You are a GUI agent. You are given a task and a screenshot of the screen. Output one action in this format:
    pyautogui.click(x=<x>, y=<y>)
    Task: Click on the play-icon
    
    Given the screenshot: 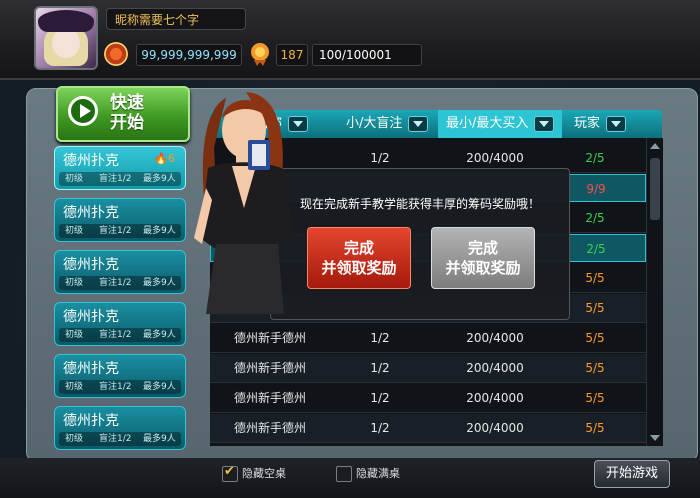 What is the action you would take?
    pyautogui.click(x=83, y=111)
    